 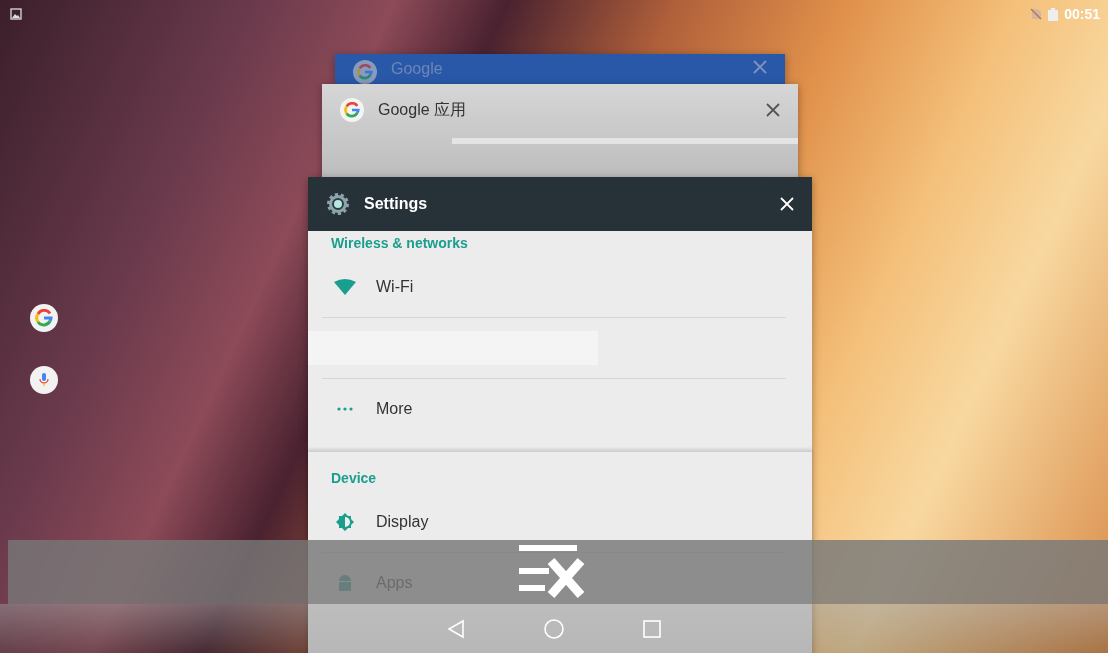 What do you see at coordinates (16, 14) in the screenshot?
I see `picture-icon` at bounding box center [16, 14].